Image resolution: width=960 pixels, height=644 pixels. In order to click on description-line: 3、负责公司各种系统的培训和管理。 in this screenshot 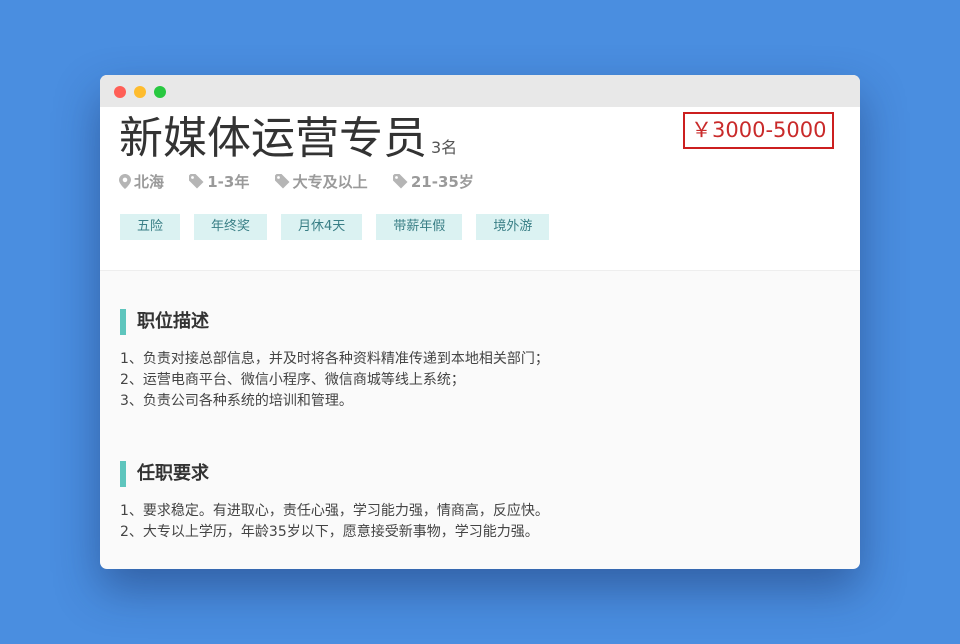, I will do `click(236, 401)`.